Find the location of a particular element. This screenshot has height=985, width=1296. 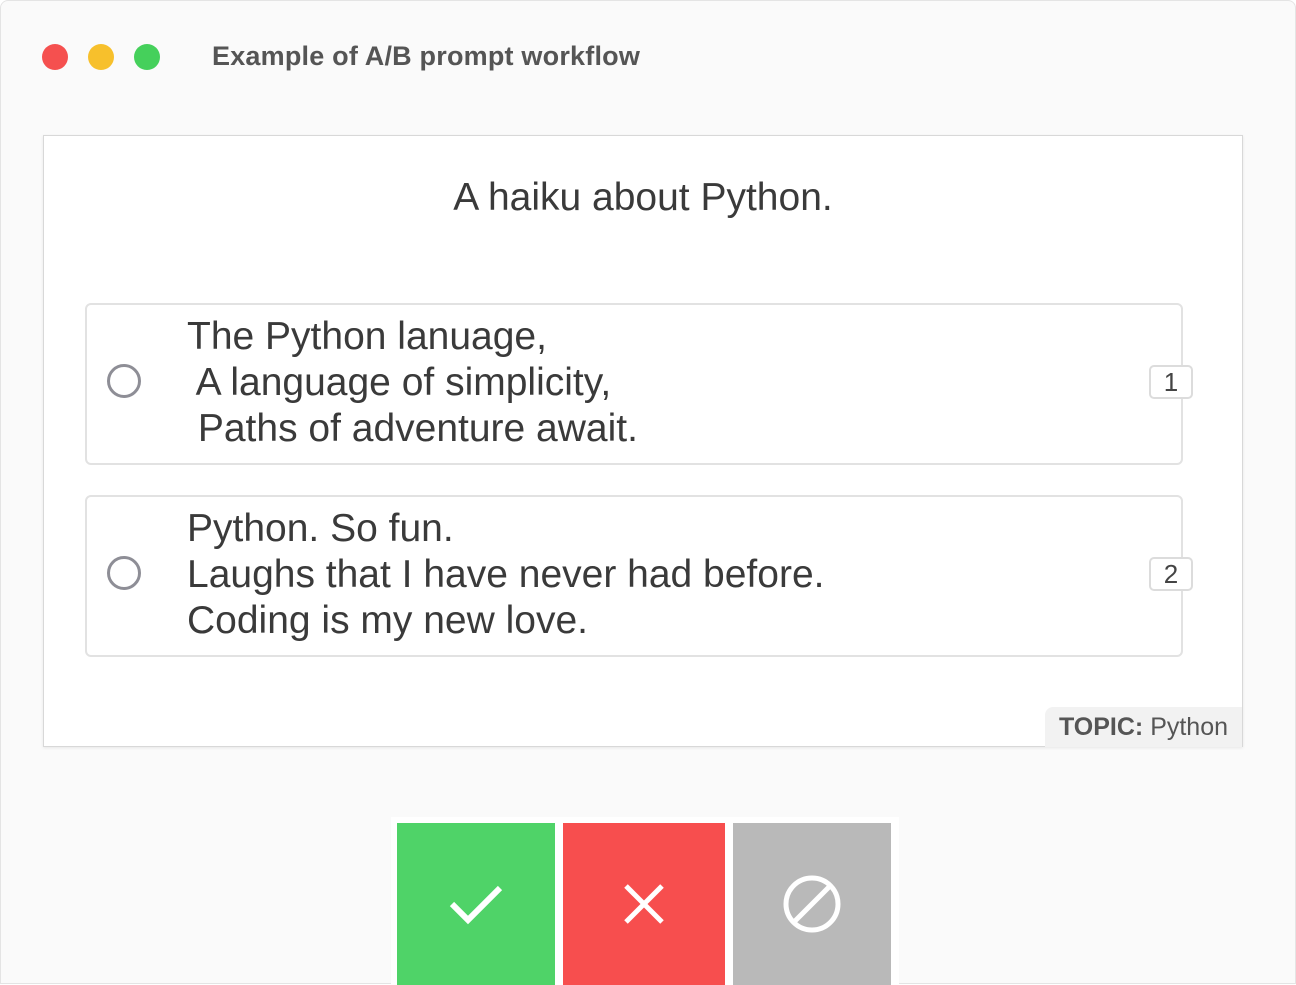

option-1-line-2: A language of simplicity, is located at coordinates (399, 382).